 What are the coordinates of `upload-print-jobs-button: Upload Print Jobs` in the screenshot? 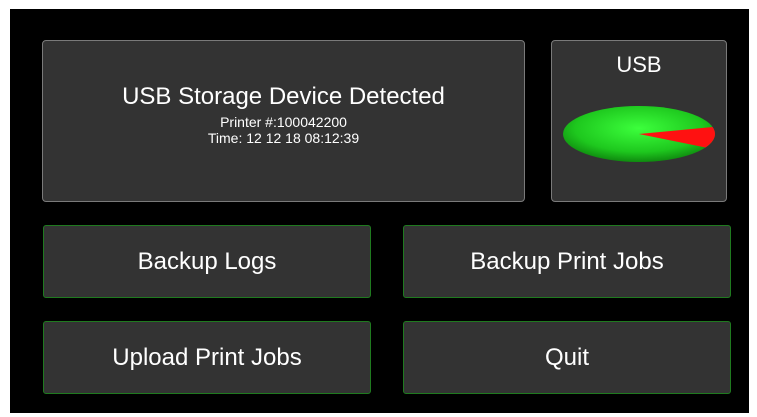 It's located at (207, 357).